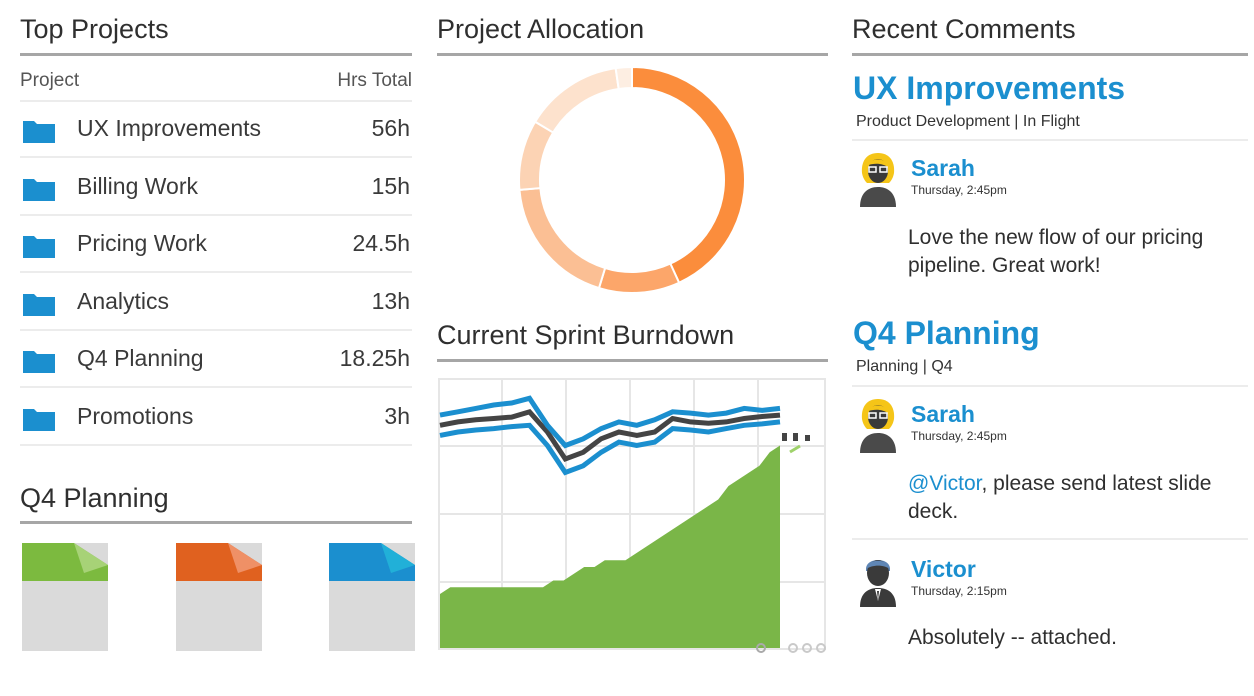 The height and width of the screenshot is (696, 1254). Describe the element at coordinates (374, 80) in the screenshot. I see `hours-column-header: Hrs Total` at that location.